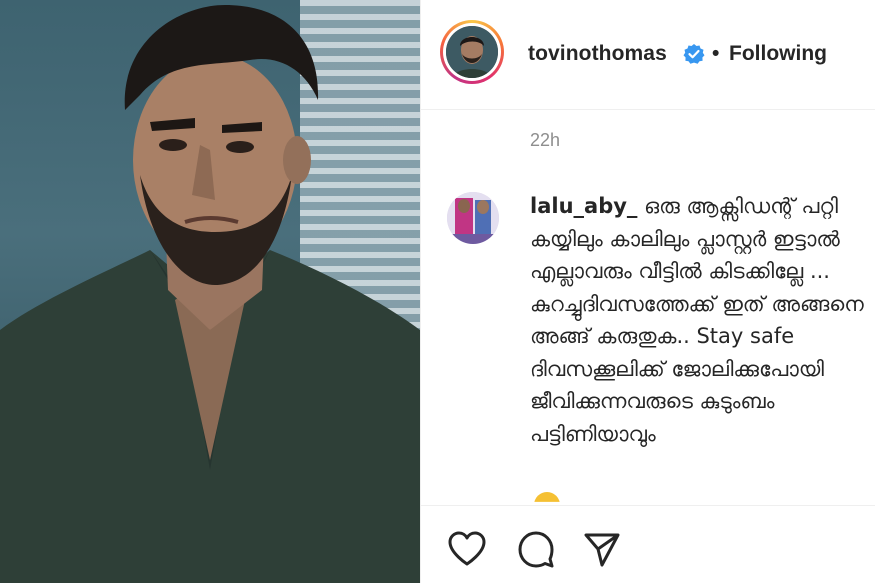 Image resolution: width=875 pixels, height=583 pixels. I want to click on commenter-avatar, so click(473, 218).